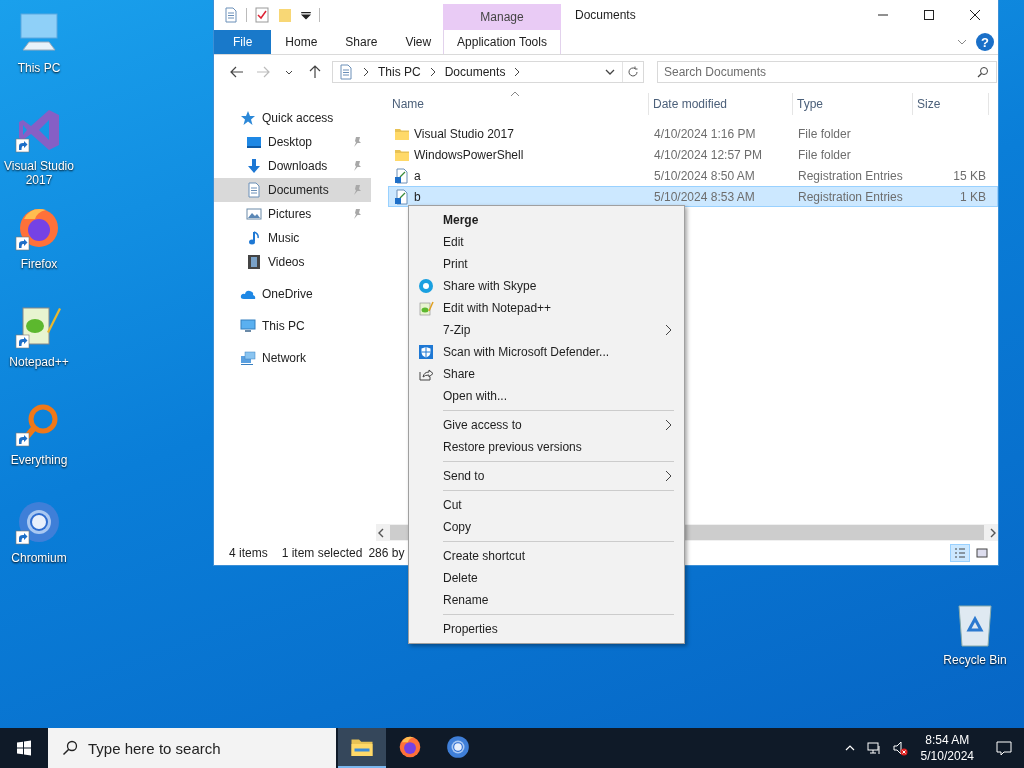 Image resolution: width=1024 pixels, height=768 pixels. Describe the element at coordinates (519, 133) in the screenshot. I see `table-cell: Visual Studio 2017` at that location.